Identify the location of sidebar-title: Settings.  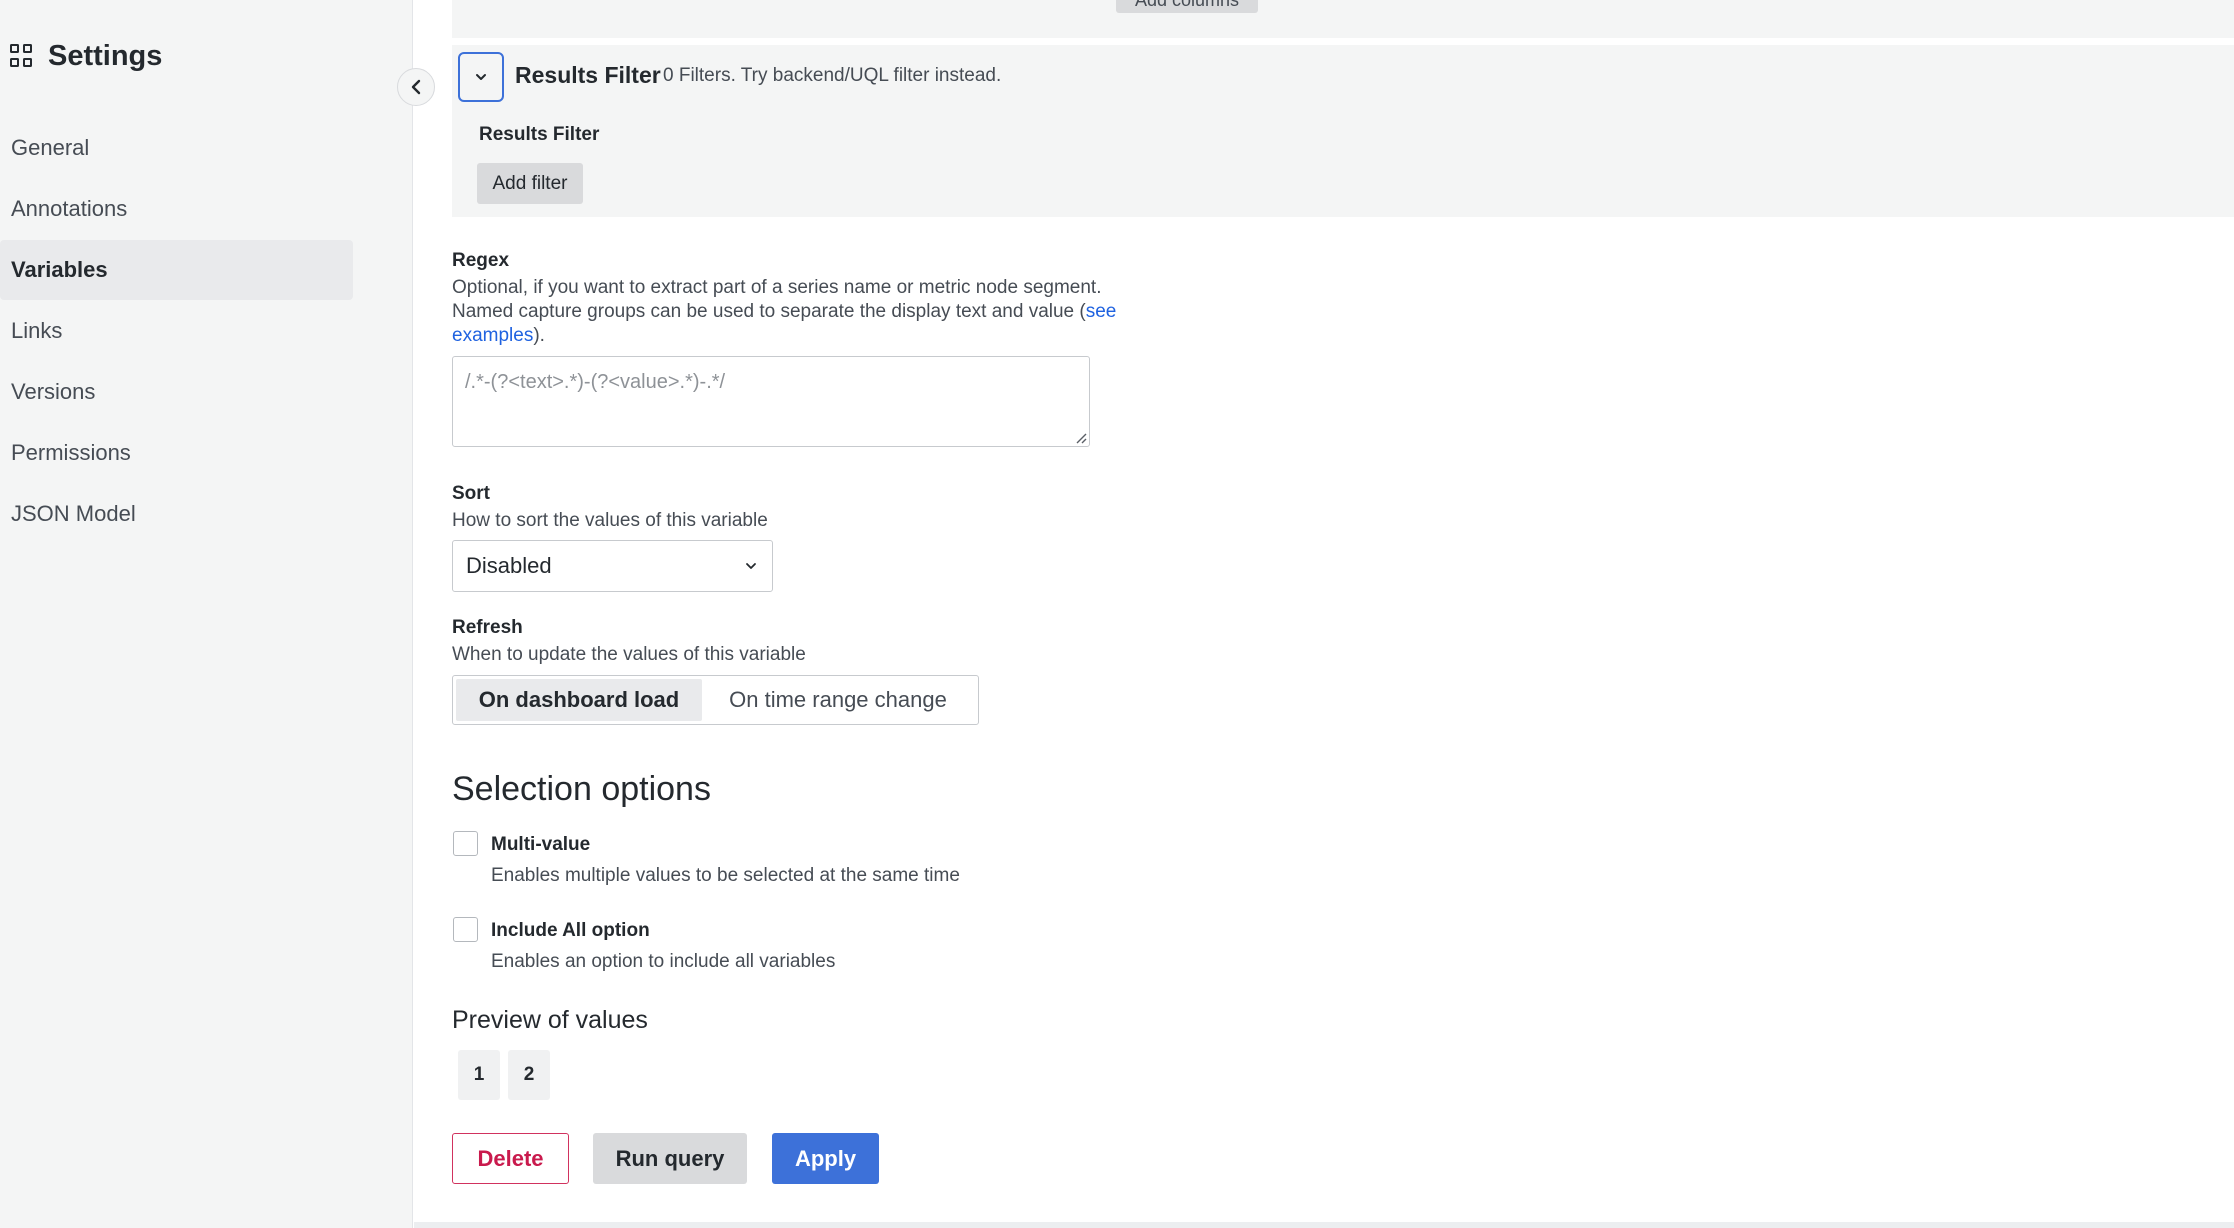
(105, 55).